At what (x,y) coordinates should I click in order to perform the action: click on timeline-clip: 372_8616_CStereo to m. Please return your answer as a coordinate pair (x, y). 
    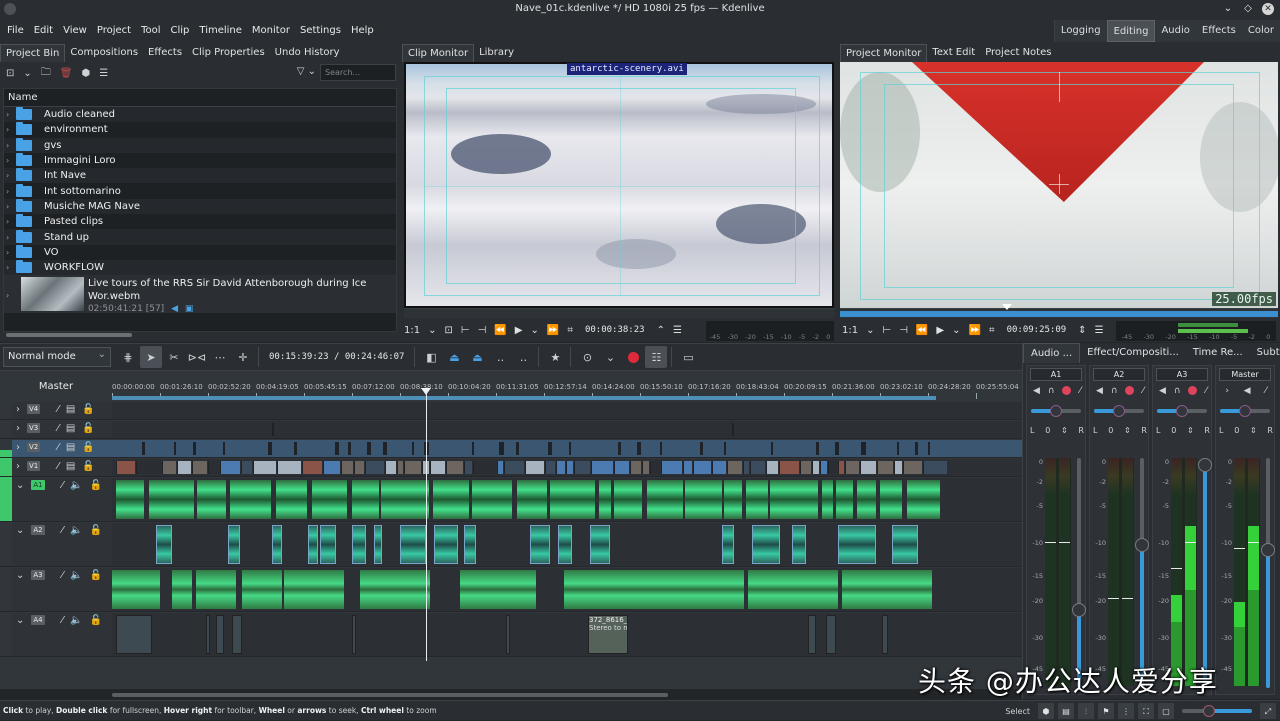
    Looking at the image, I should click on (608, 634).